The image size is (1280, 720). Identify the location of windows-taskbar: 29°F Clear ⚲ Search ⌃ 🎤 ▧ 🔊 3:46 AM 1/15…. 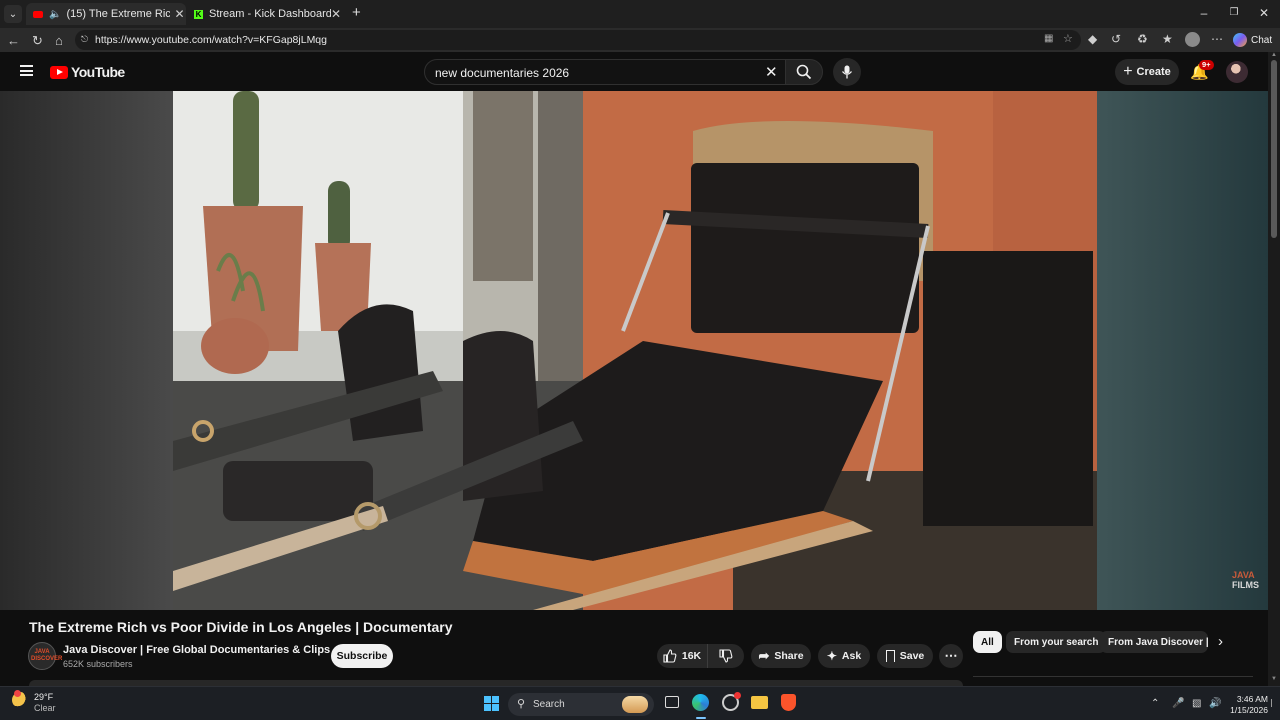
(640, 703).